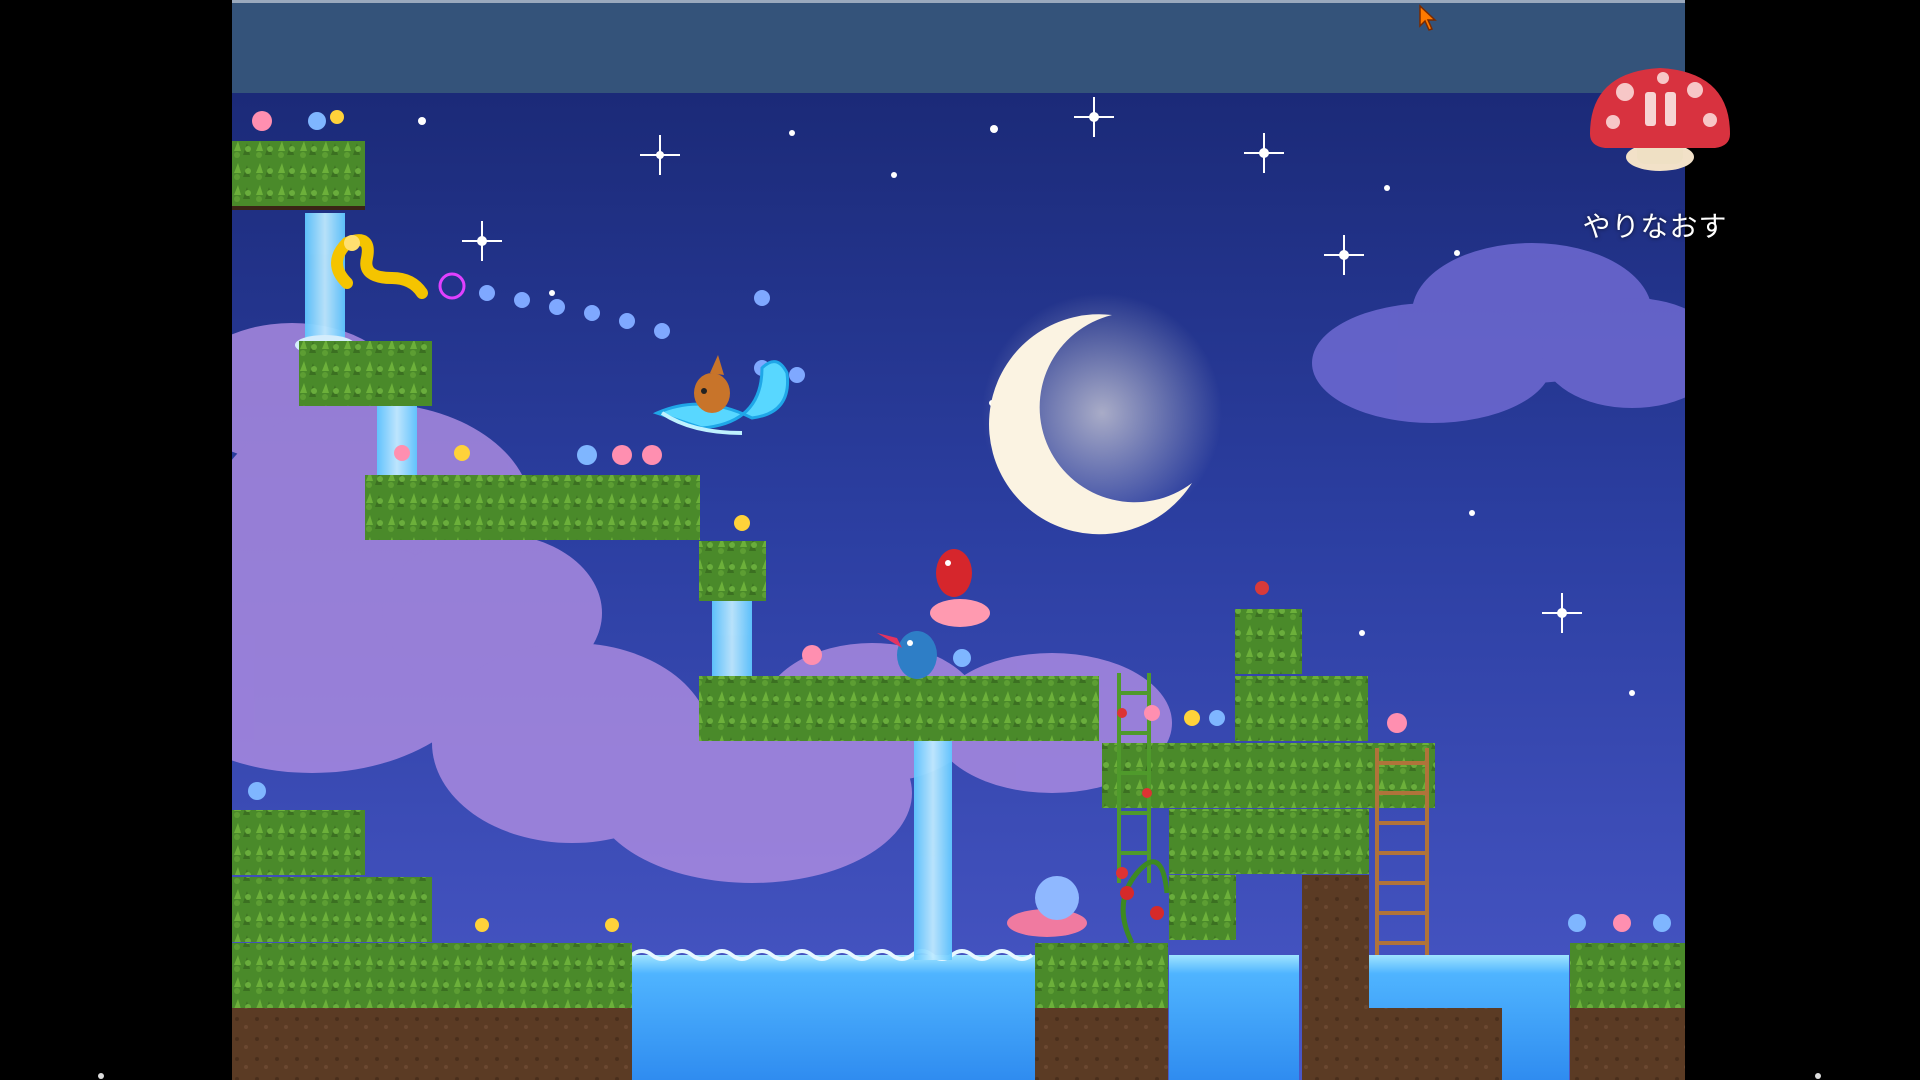  I want to click on pause-button, so click(1660, 118).